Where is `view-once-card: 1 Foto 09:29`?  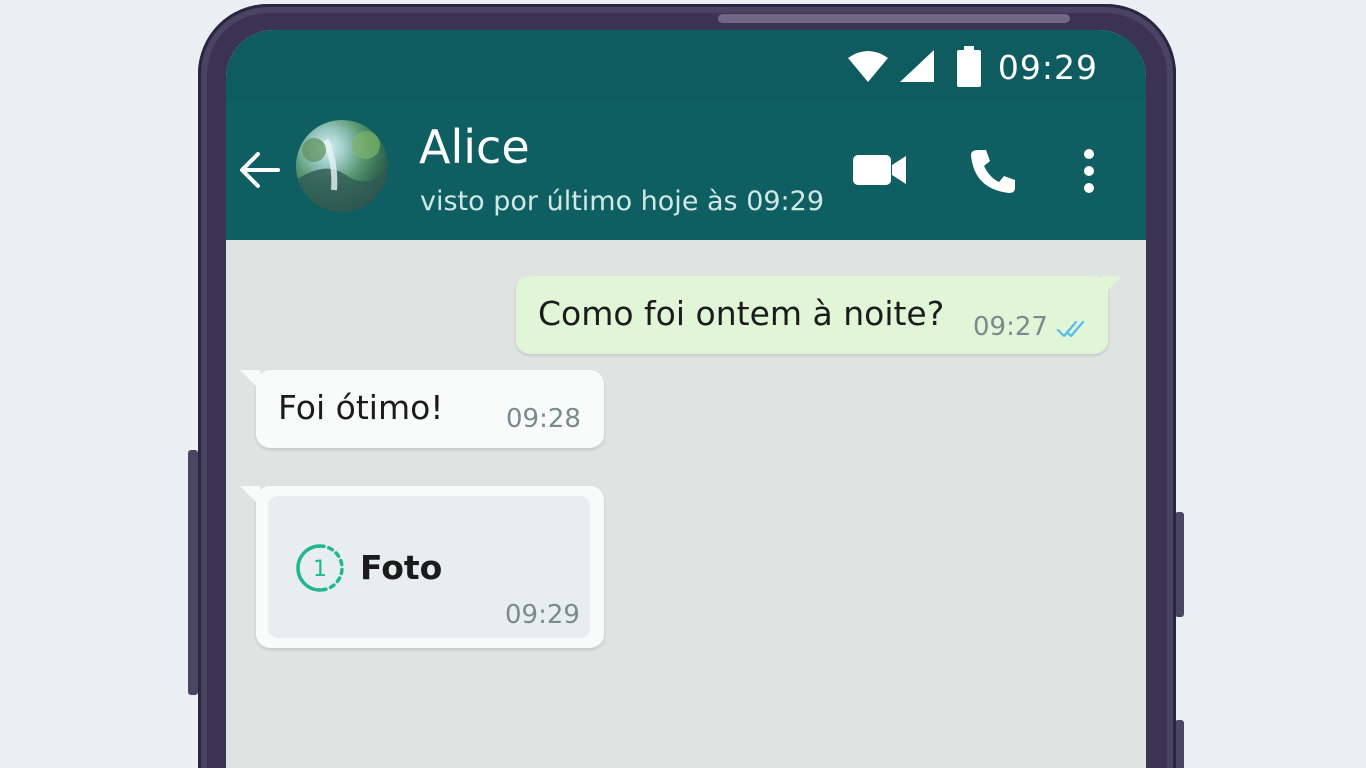
view-once-card: 1 Foto 09:29 is located at coordinates (429, 567).